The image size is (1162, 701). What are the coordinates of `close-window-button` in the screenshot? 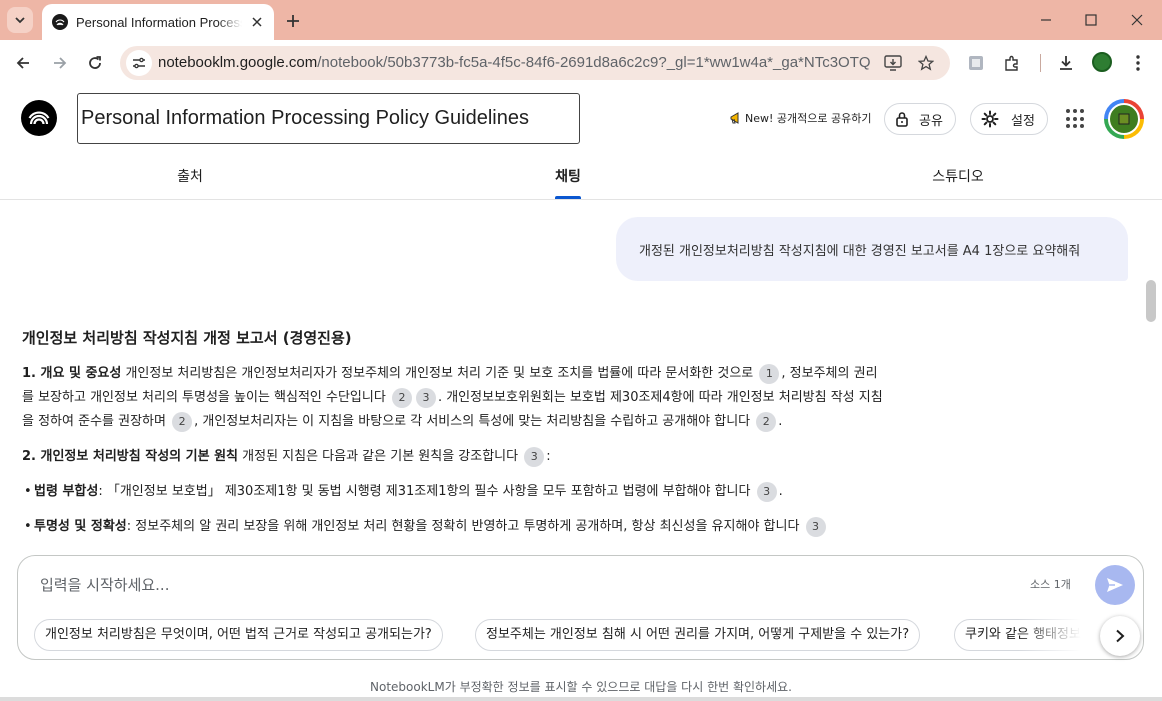 It's located at (1137, 20).